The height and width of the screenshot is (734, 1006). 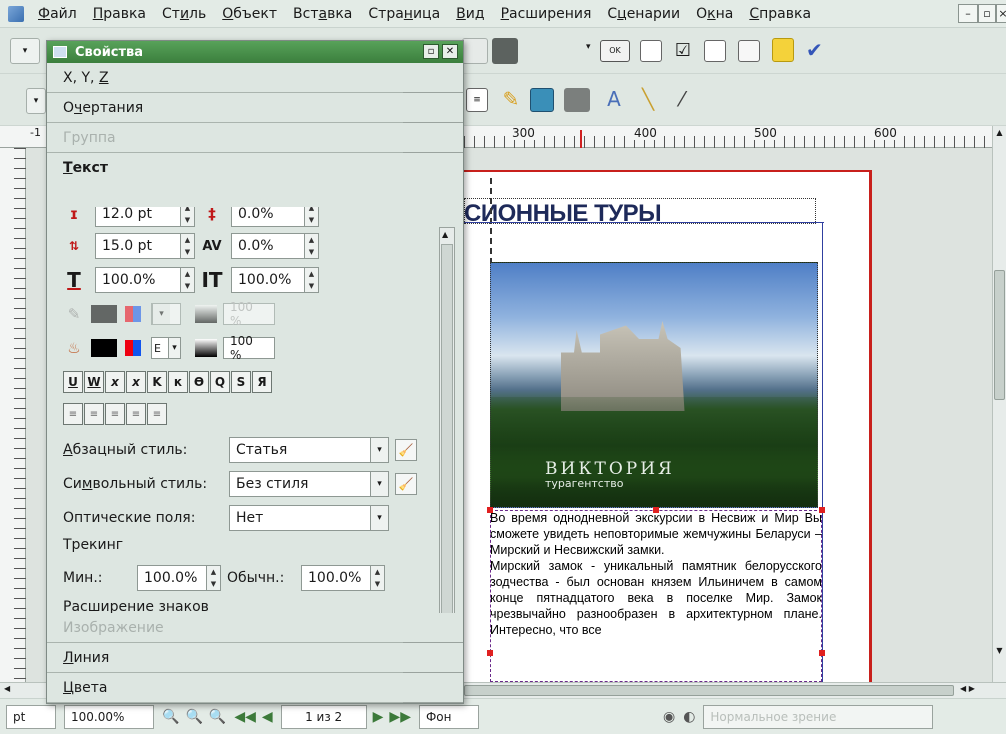 What do you see at coordinates (682, 99) in the screenshot?
I see `eyedropper-icon: ⁄` at bounding box center [682, 99].